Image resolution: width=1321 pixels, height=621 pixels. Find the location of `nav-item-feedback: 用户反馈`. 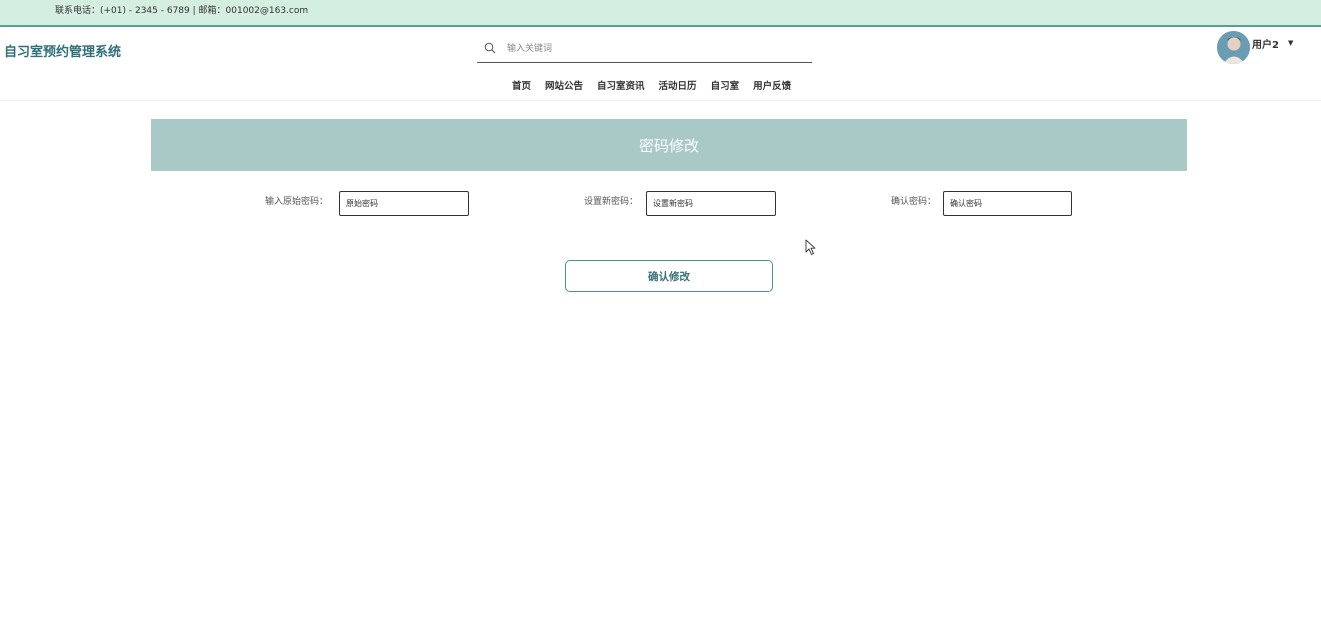

nav-item-feedback: 用户反馈 is located at coordinates (772, 85).